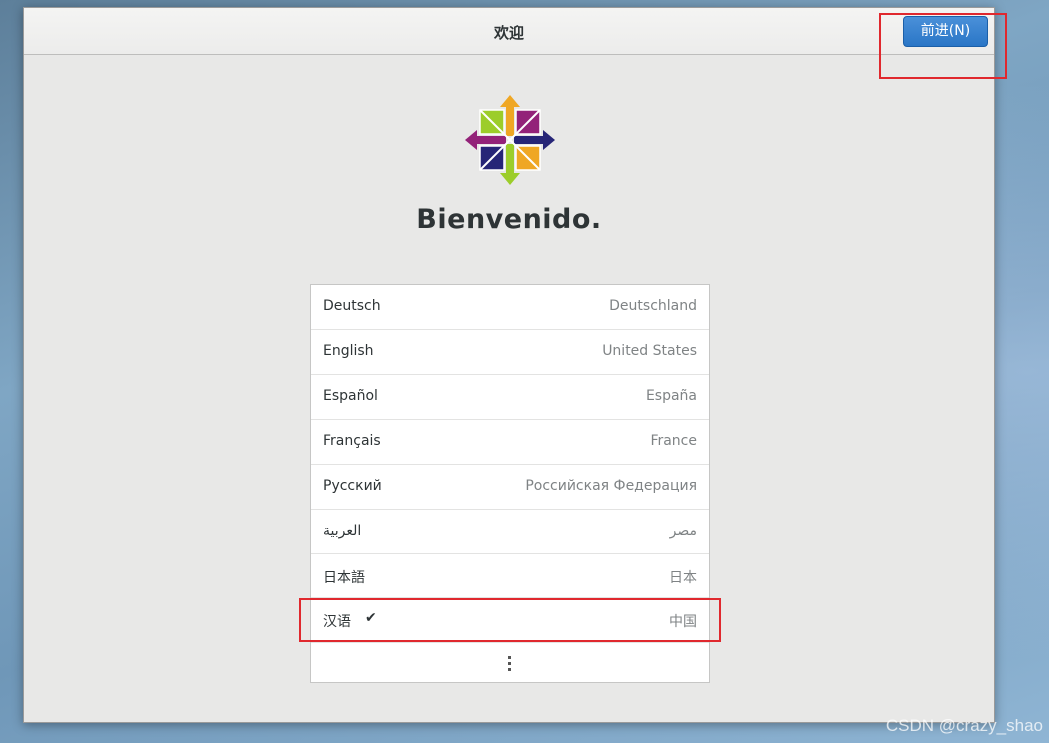 This screenshot has width=1049, height=743. Describe the element at coordinates (352, 486) in the screenshot. I see `language-name: Русский` at that location.